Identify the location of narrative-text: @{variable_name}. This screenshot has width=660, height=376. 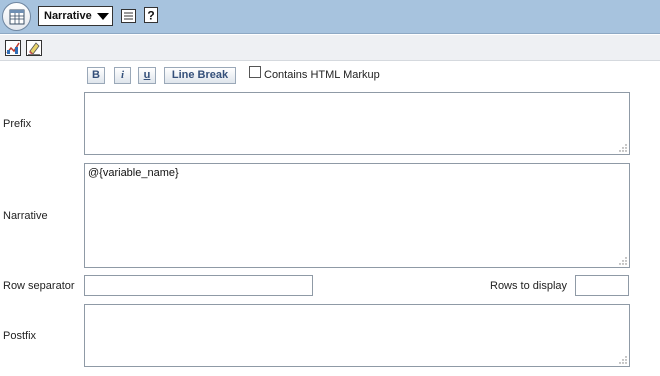
(133, 173).